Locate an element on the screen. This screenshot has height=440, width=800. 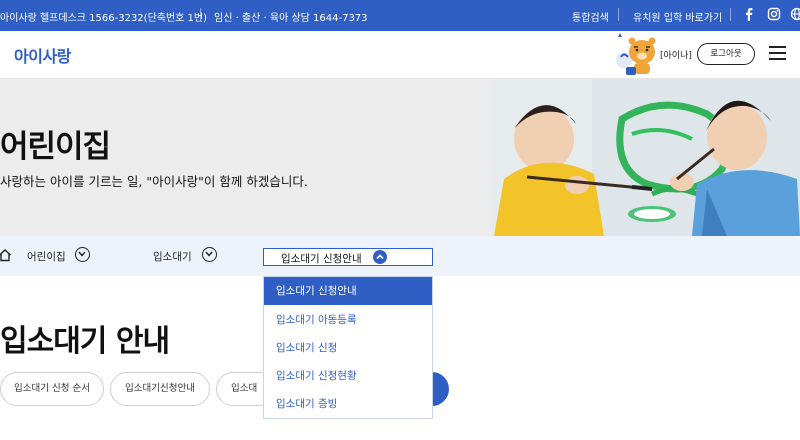
site-header: 아이사랑 [아이나] 로그아웃 is located at coordinates (400, 55).